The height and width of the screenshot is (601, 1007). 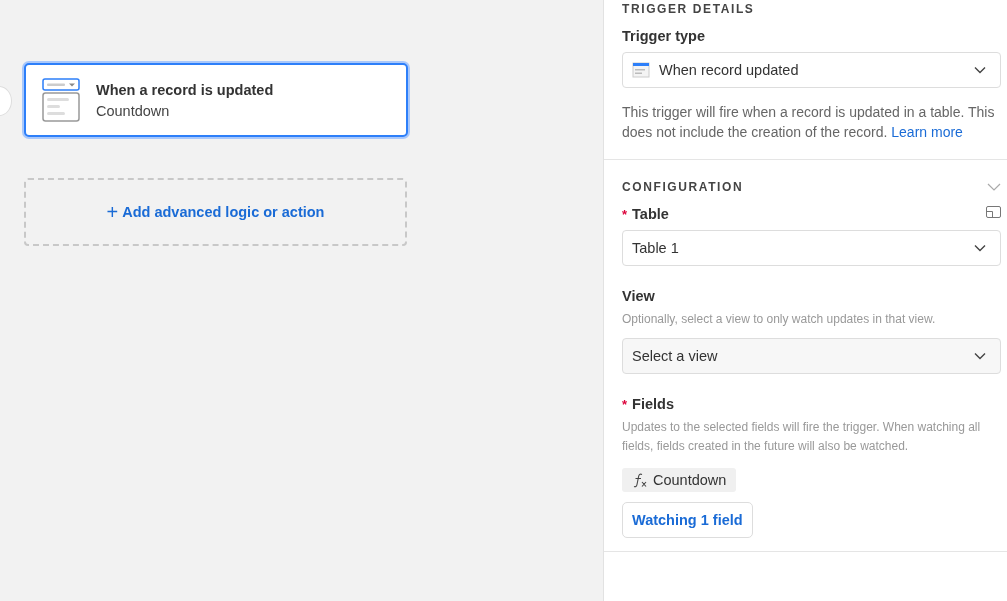 I want to click on formula-icon, so click(x=640, y=480).